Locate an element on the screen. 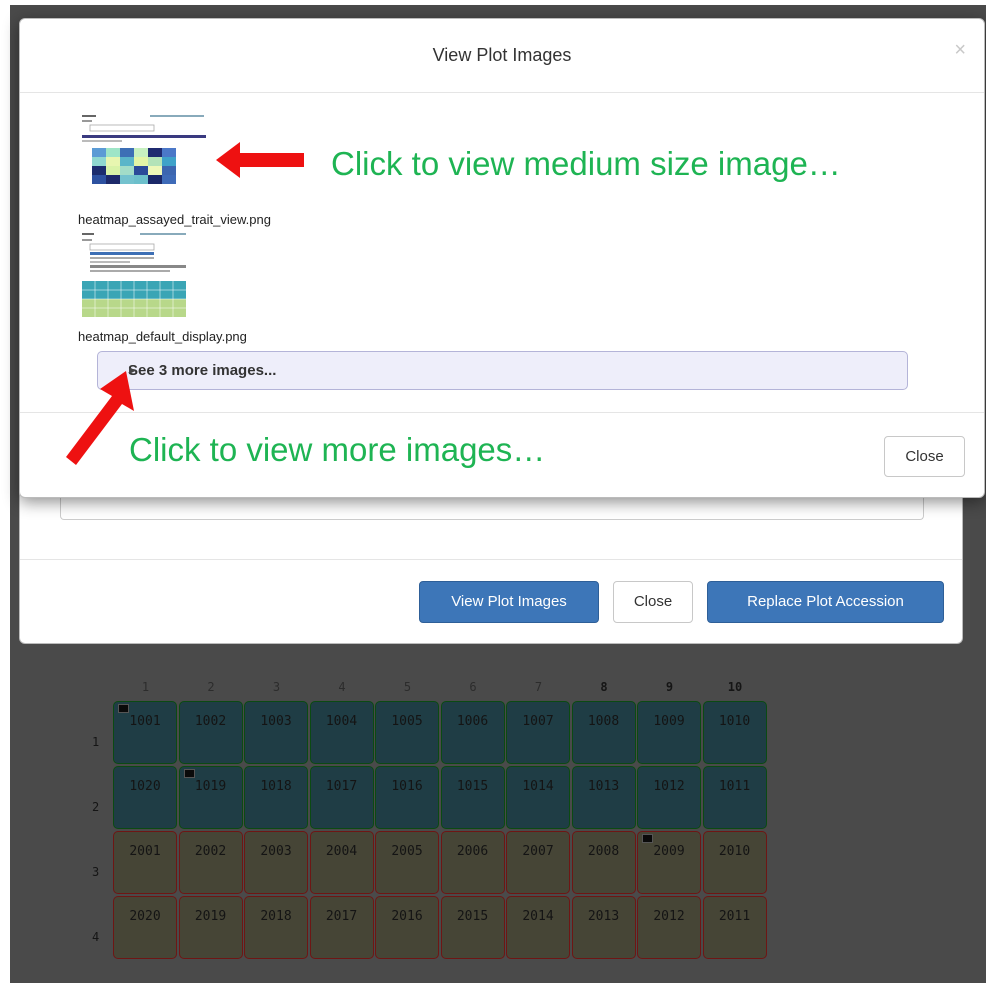 The image size is (986, 983). plot-number: 1017 is located at coordinates (341, 786).